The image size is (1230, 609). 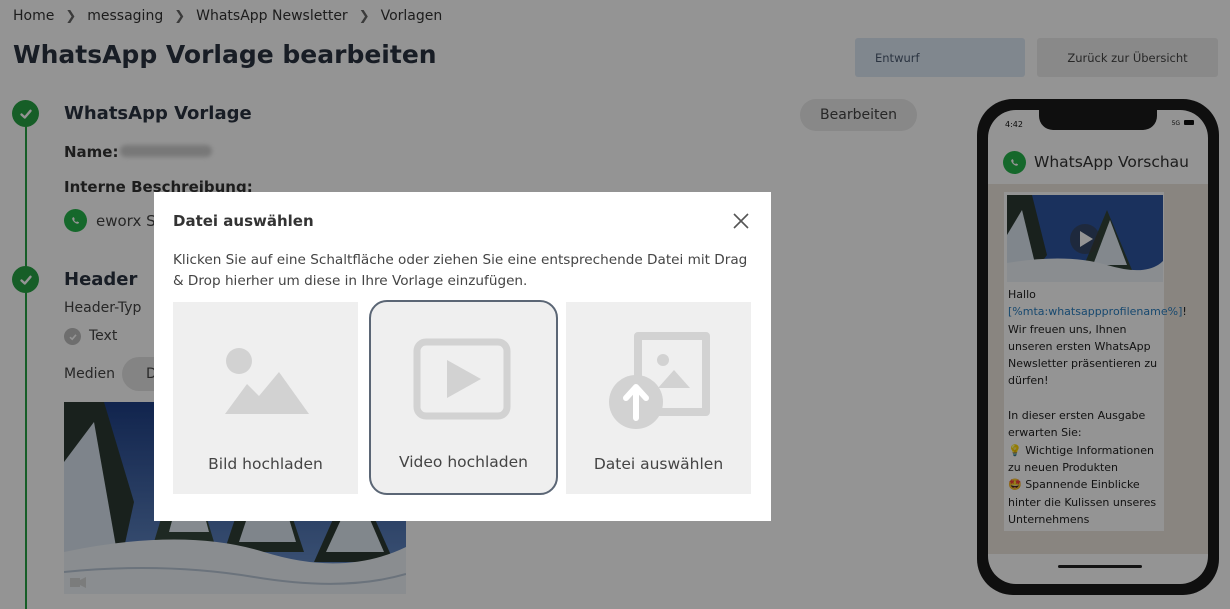 What do you see at coordinates (462, 379) in the screenshot?
I see `video-play-icon` at bounding box center [462, 379].